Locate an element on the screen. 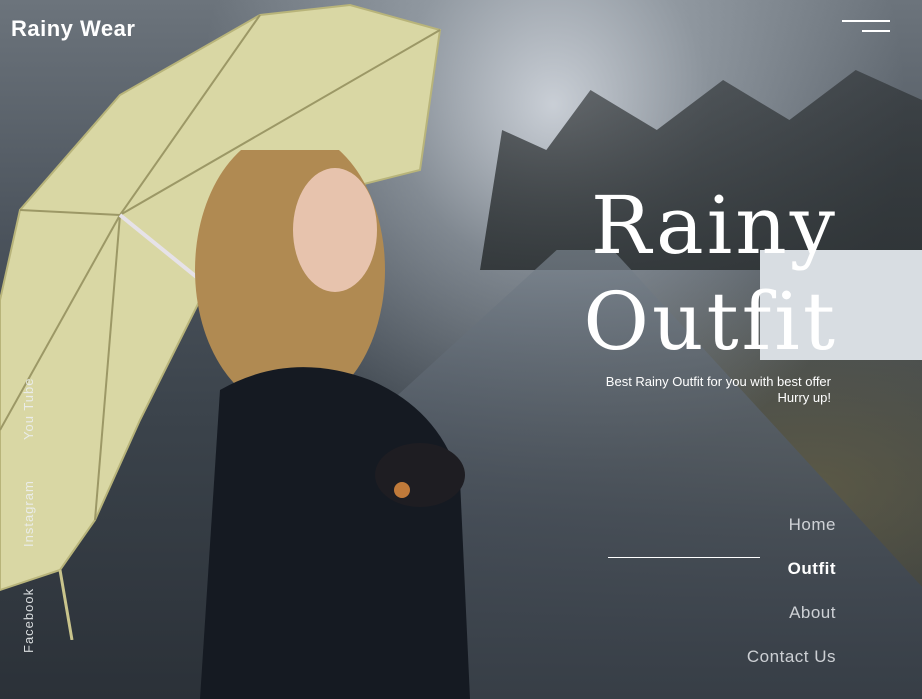  menu-line-top is located at coordinates (866, 21).